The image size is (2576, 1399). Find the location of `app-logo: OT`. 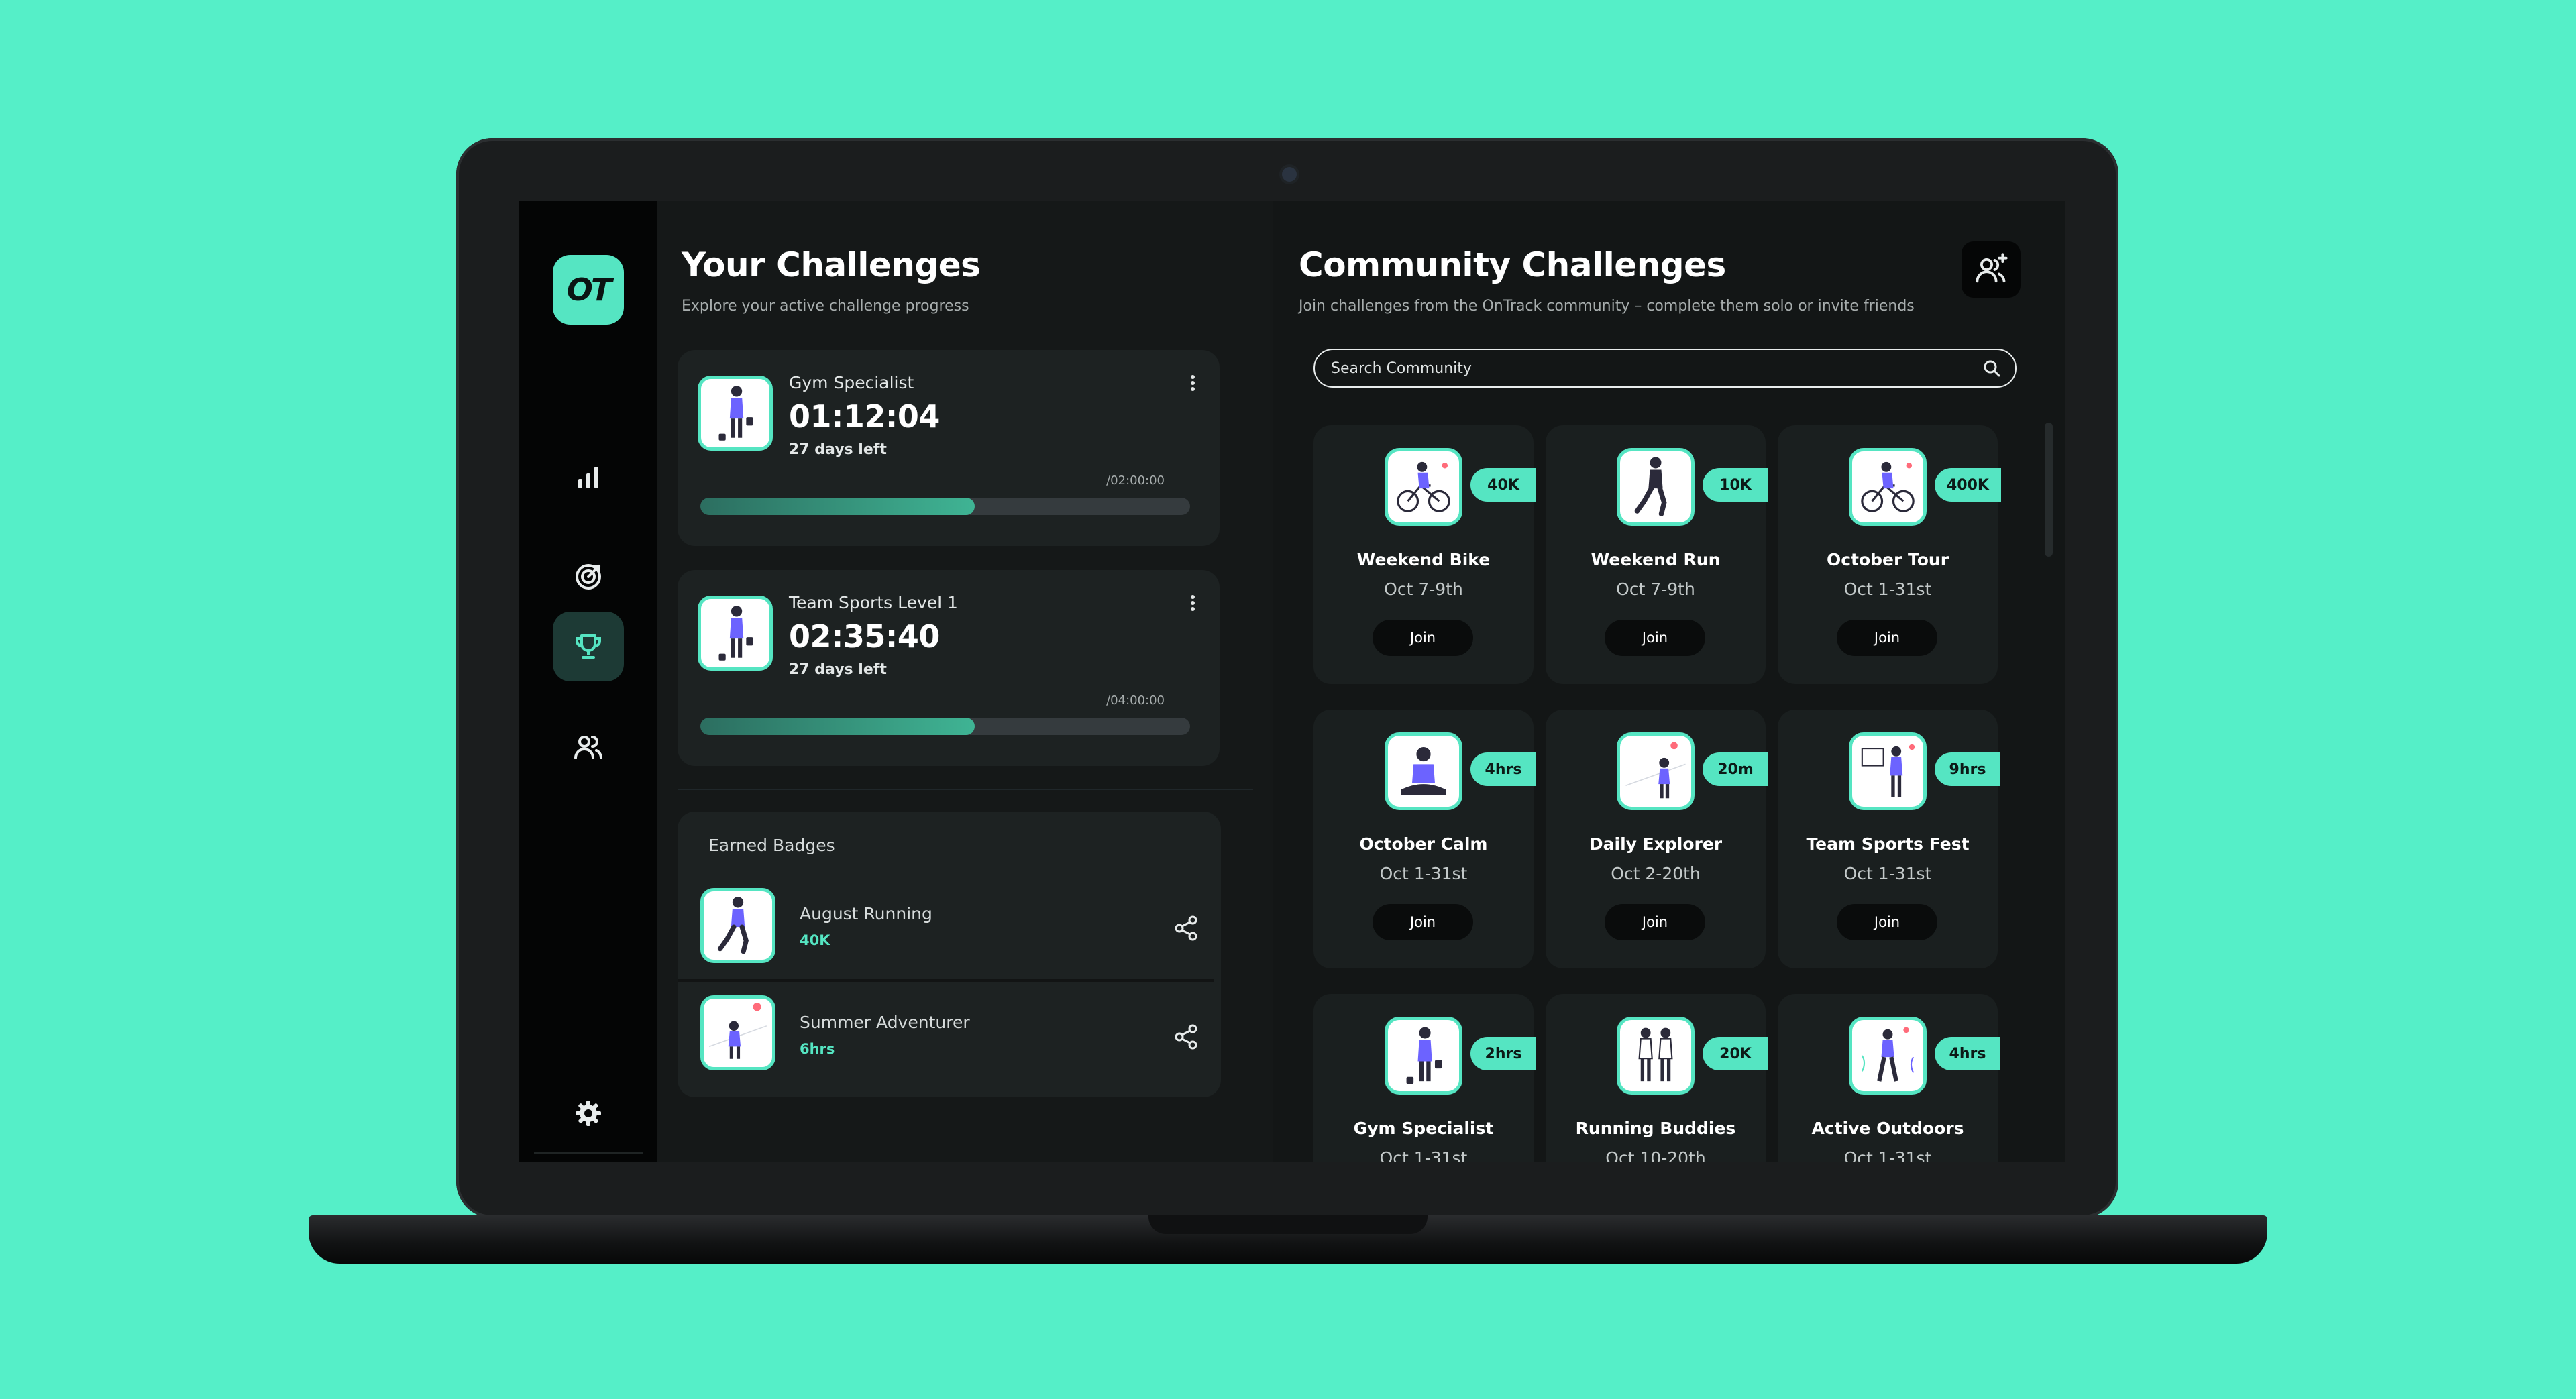

app-logo: OT is located at coordinates (588, 290).